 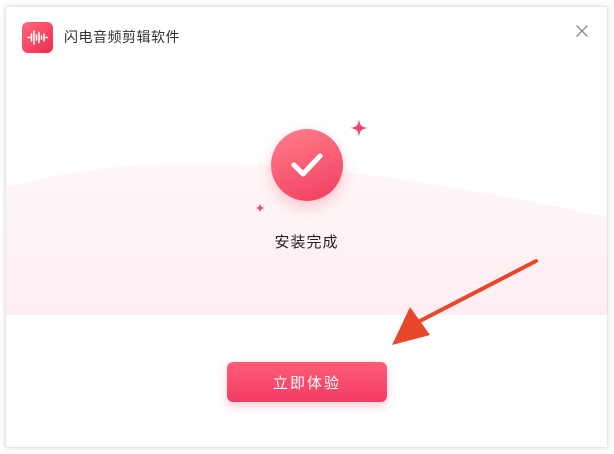 What do you see at coordinates (465, 302) in the screenshot?
I see `annotation-arrow-icon` at bounding box center [465, 302].